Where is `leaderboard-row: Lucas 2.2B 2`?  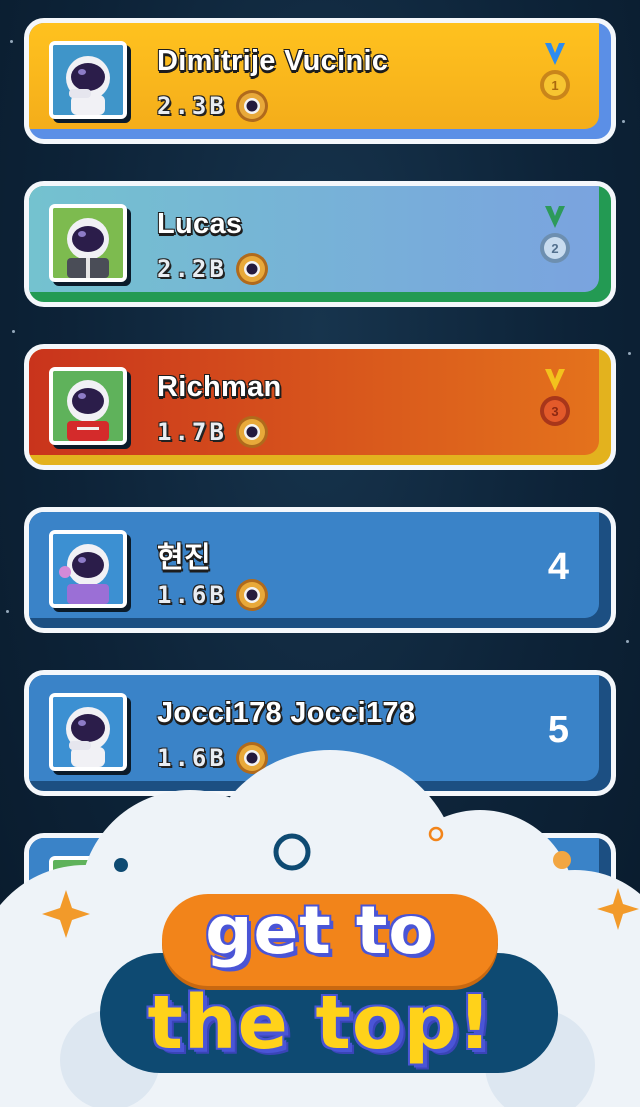
leaderboard-row: Lucas 2.2B 2 is located at coordinates (320, 244).